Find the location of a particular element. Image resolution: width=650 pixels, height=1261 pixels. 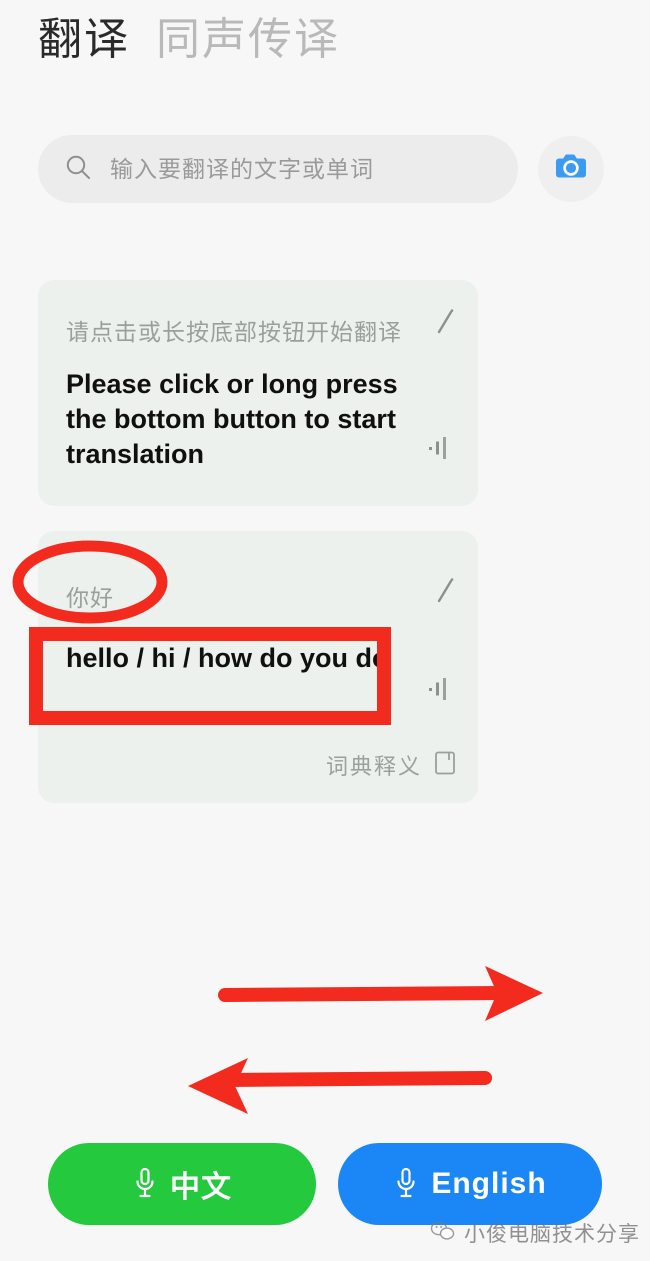

tab-bar: 翻译 同声传译 is located at coordinates (189, 40).